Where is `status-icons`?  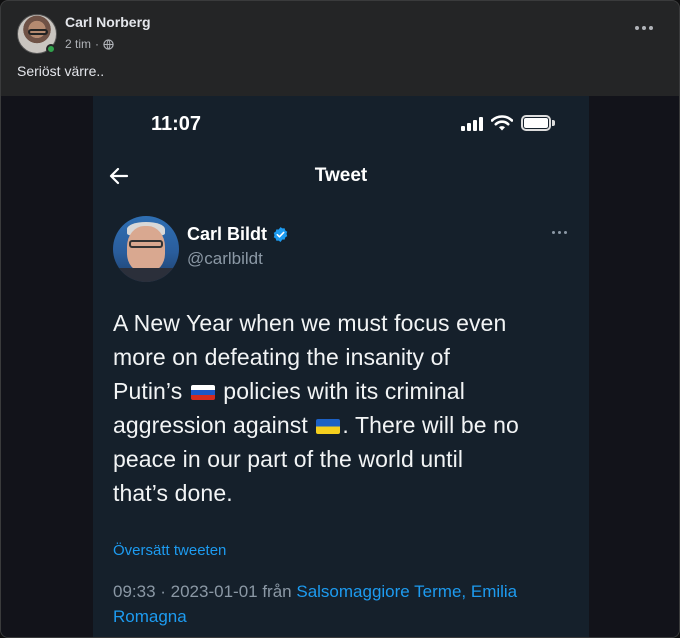 status-icons is located at coordinates (508, 123).